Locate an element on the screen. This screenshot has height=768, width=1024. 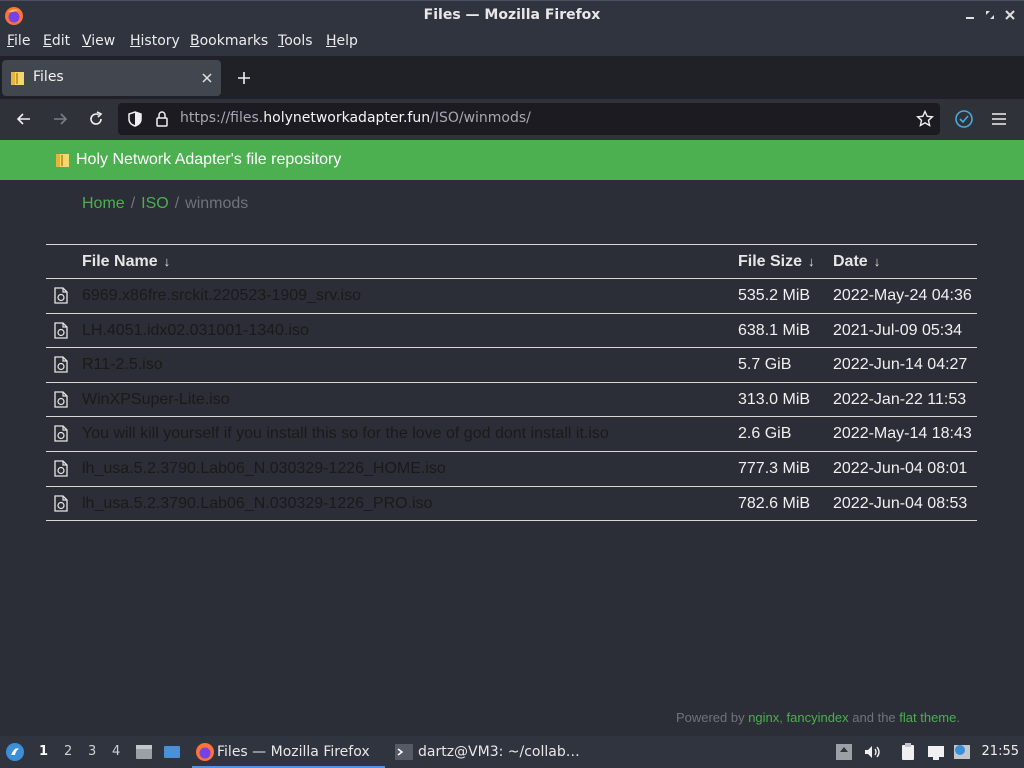
start-menu-icon is located at coordinates (15, 752).